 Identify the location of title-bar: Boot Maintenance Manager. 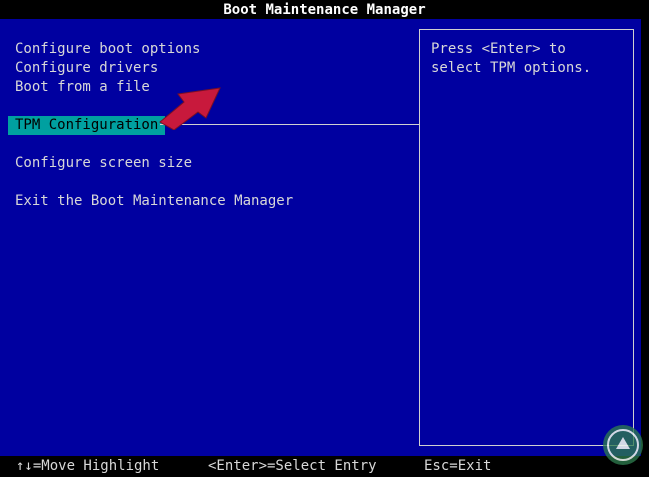
(324, 9).